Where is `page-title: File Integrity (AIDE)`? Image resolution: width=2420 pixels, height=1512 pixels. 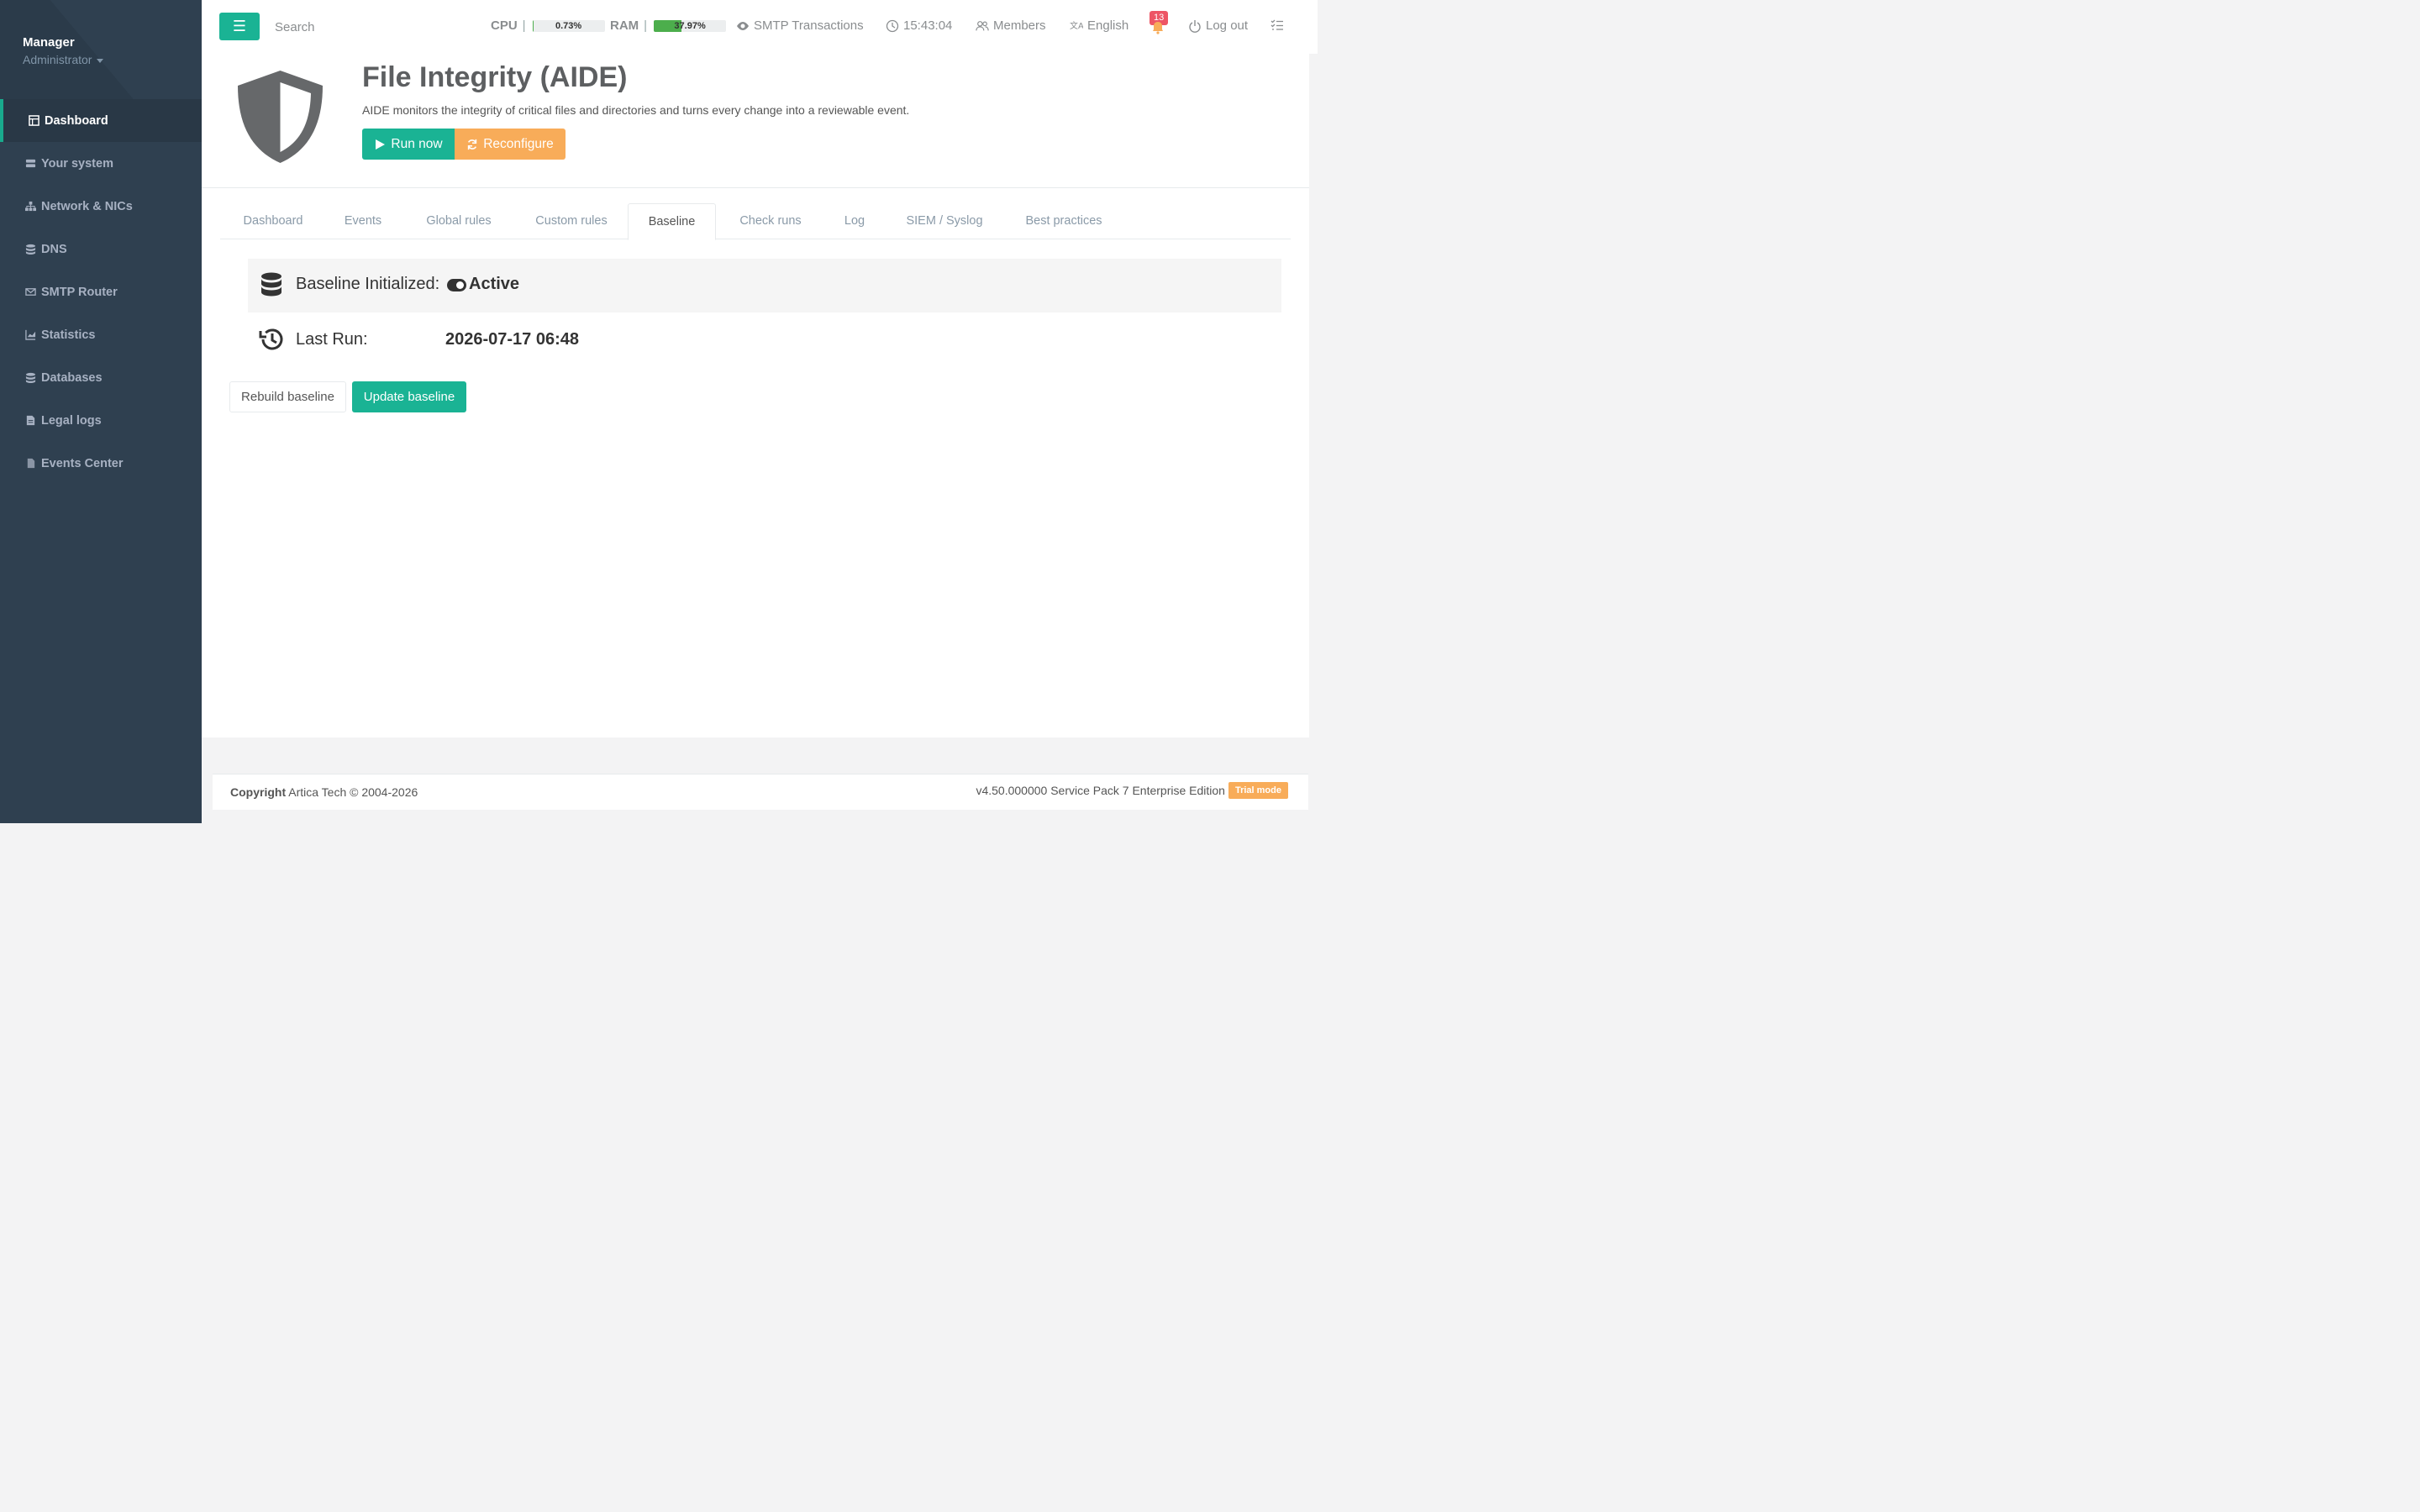 page-title: File Integrity (AIDE) is located at coordinates (495, 77).